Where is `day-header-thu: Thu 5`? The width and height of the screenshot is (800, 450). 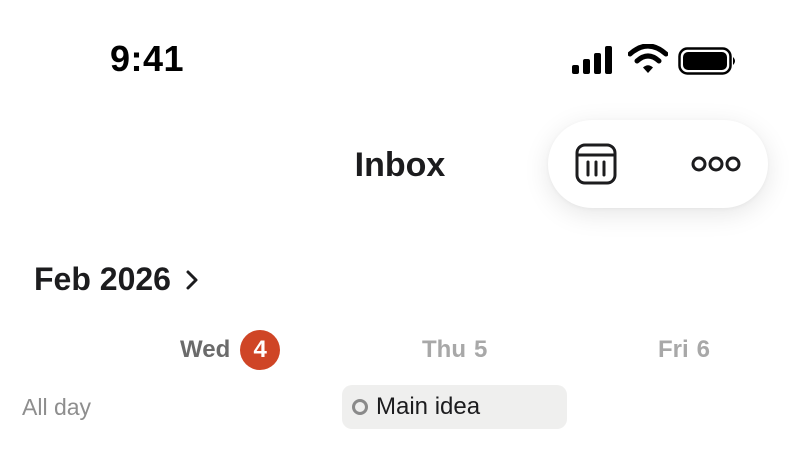
day-header-thu: Thu 5 is located at coordinates (454, 350).